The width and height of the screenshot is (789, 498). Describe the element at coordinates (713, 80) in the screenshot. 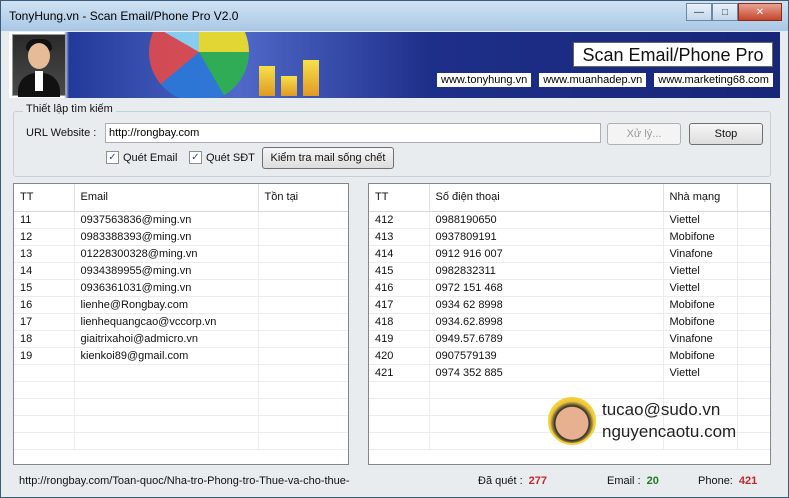

I see `banner-link-marketing68: www.marketing68.com` at that location.